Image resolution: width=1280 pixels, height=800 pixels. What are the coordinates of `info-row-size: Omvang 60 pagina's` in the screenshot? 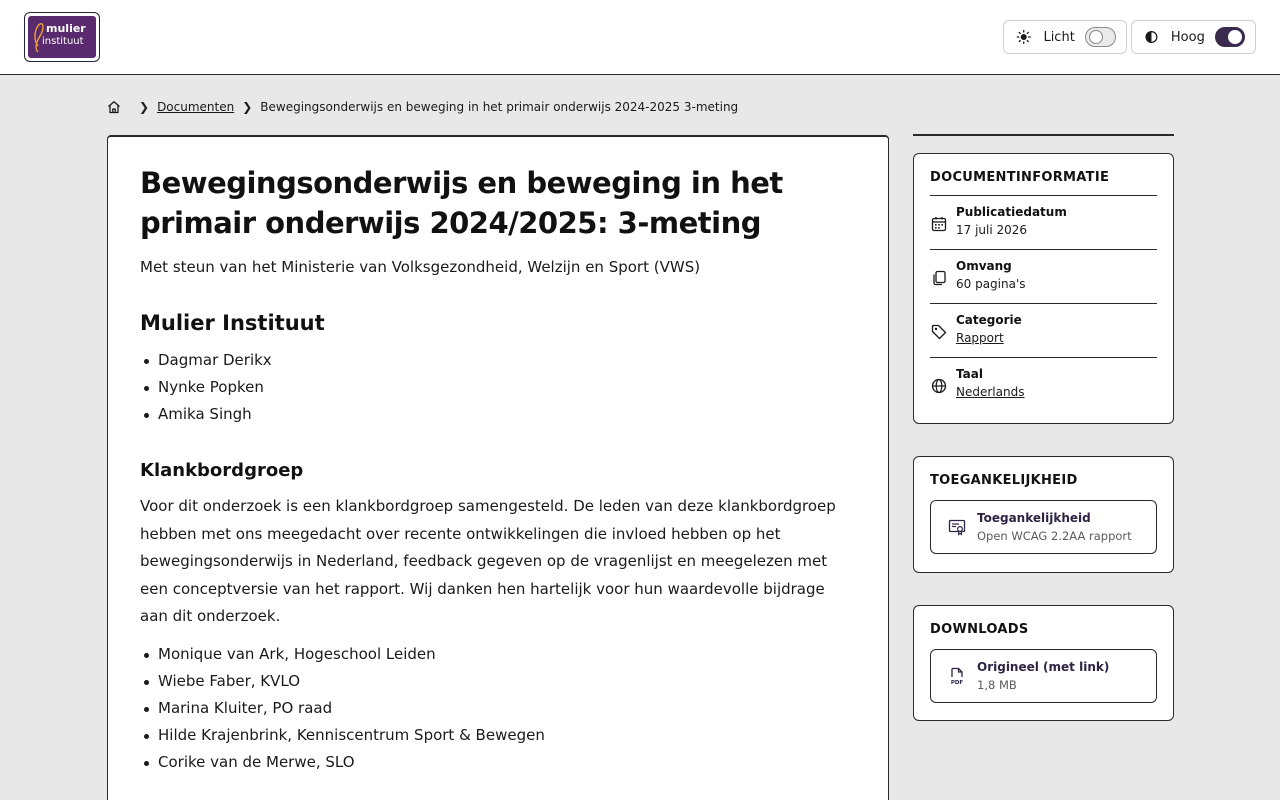 It's located at (1043, 277).